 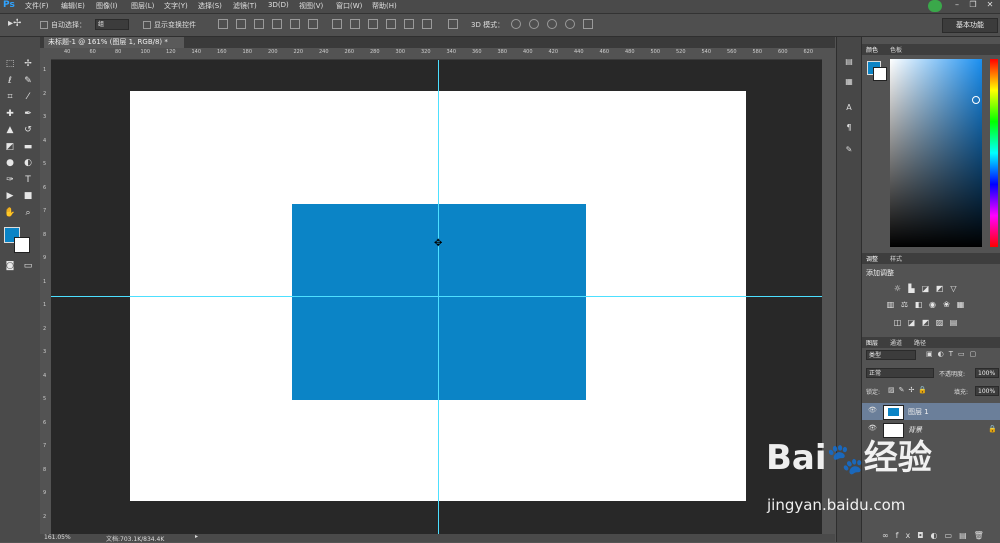 What do you see at coordinates (994, 153) in the screenshot?
I see `hue-slider` at bounding box center [994, 153].